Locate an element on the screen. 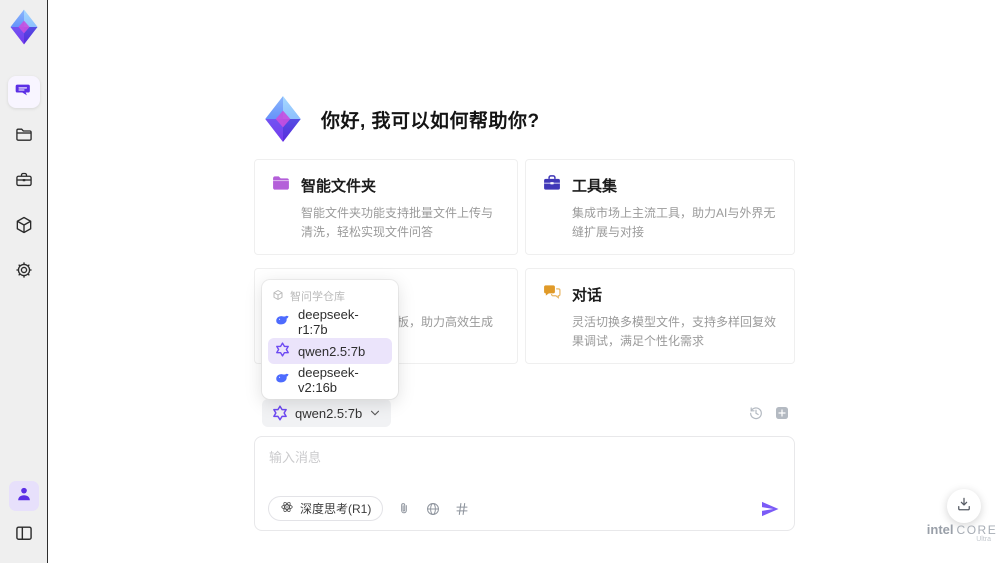  deep-think-label: 深度思考(R1) is located at coordinates (336, 509).